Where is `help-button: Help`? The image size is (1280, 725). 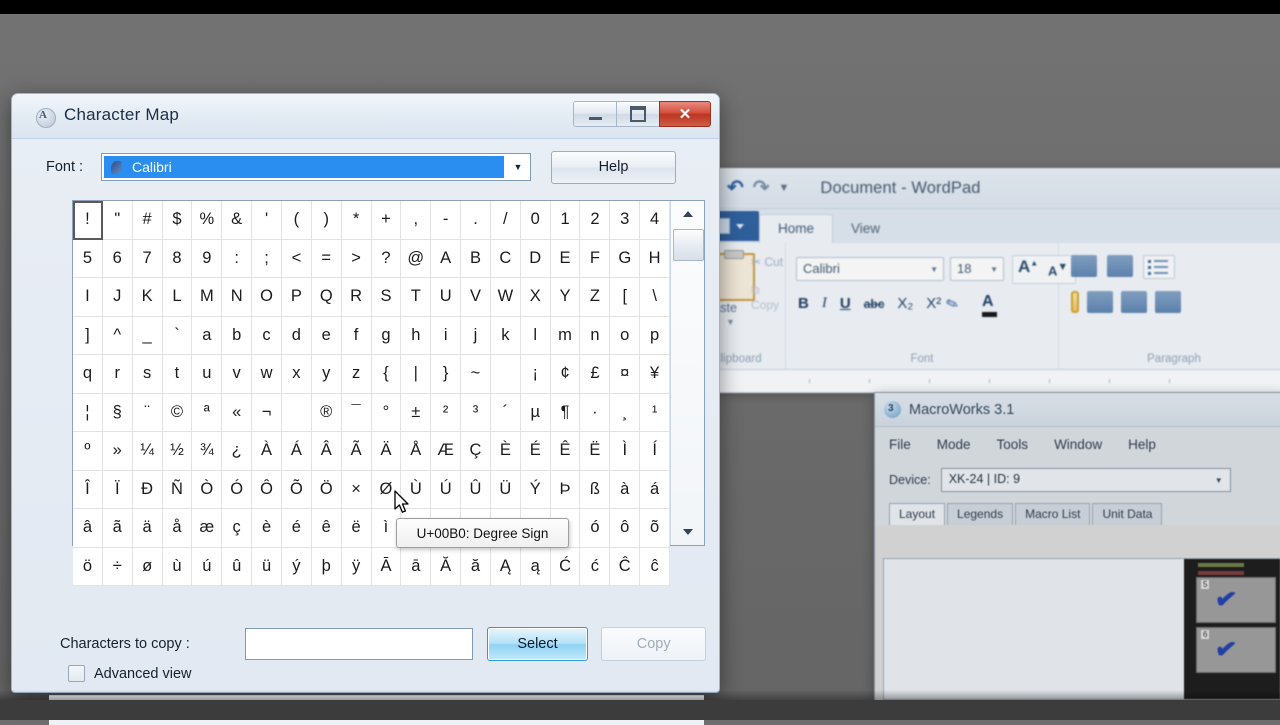 help-button: Help is located at coordinates (613, 167).